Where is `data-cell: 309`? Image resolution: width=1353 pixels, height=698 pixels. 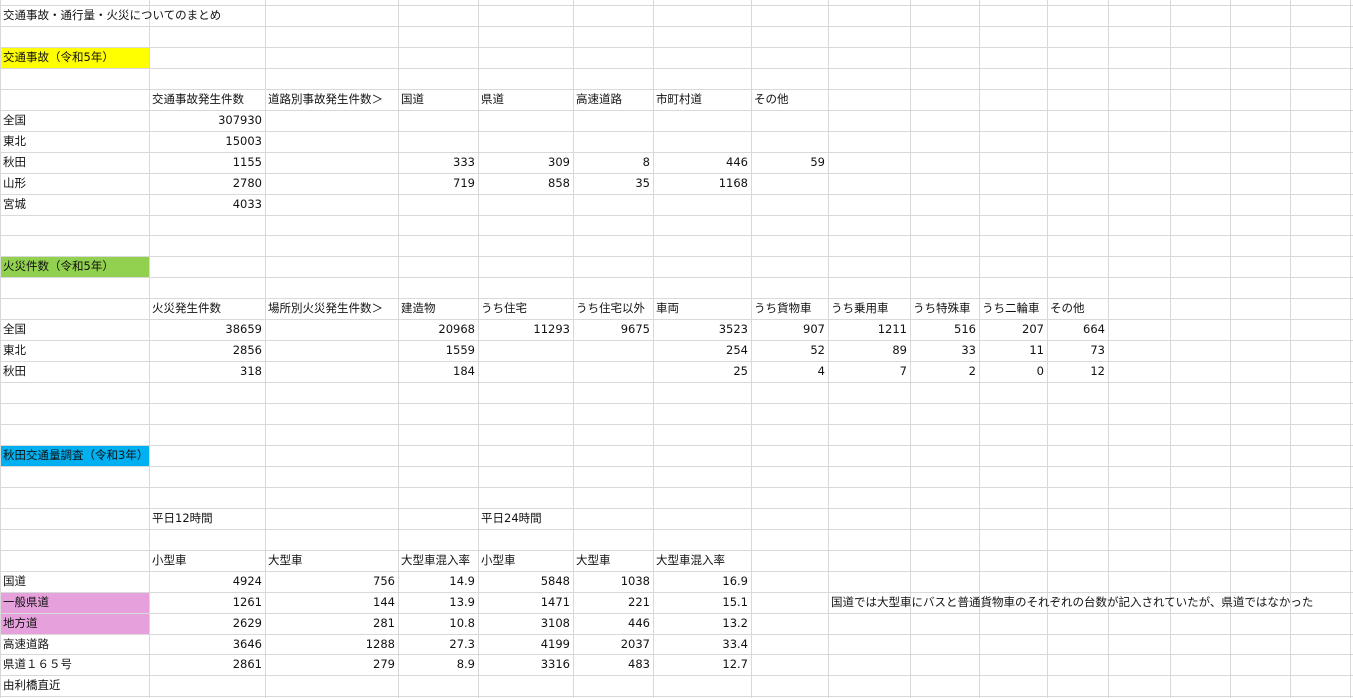 data-cell: 309 is located at coordinates (525, 162).